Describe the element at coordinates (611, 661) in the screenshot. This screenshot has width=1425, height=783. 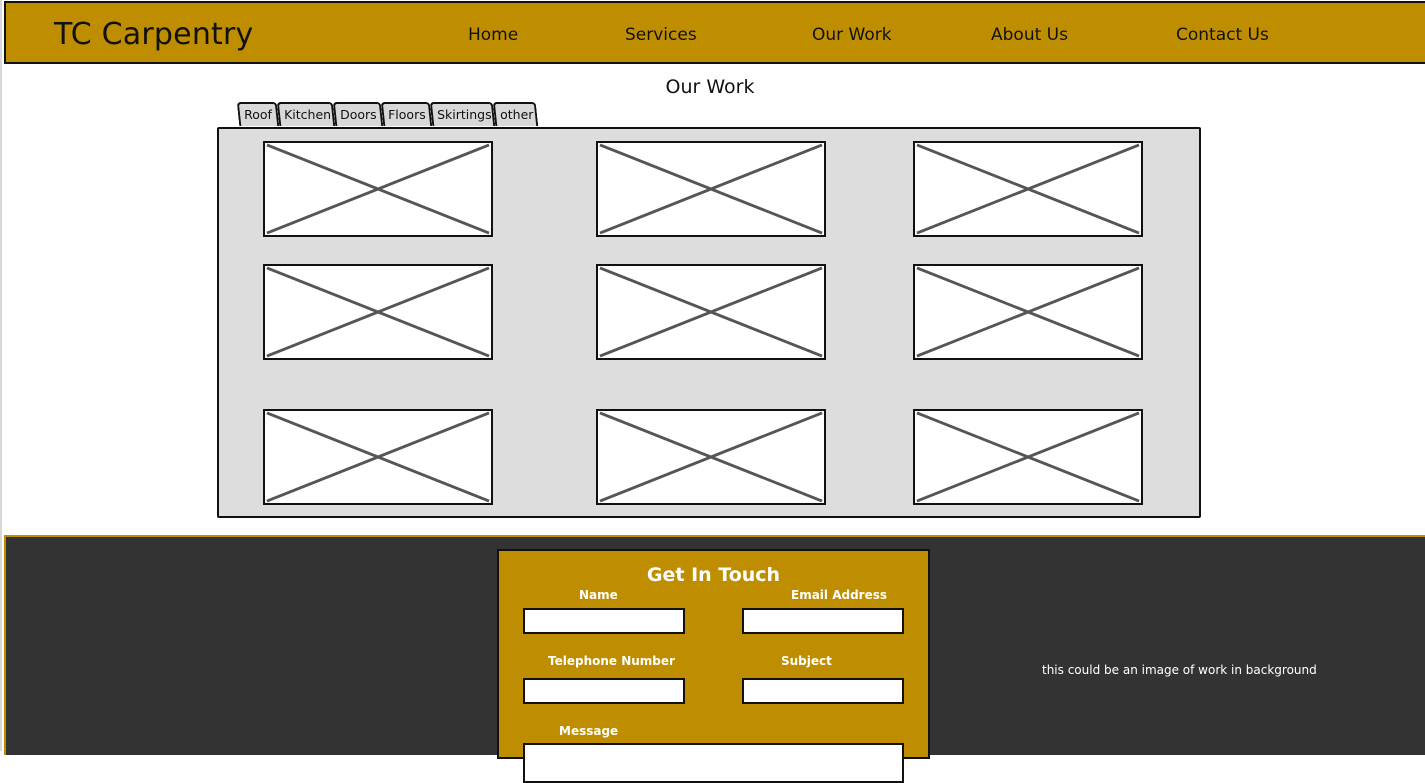
I see `telephone-label: Telephone Number` at that location.